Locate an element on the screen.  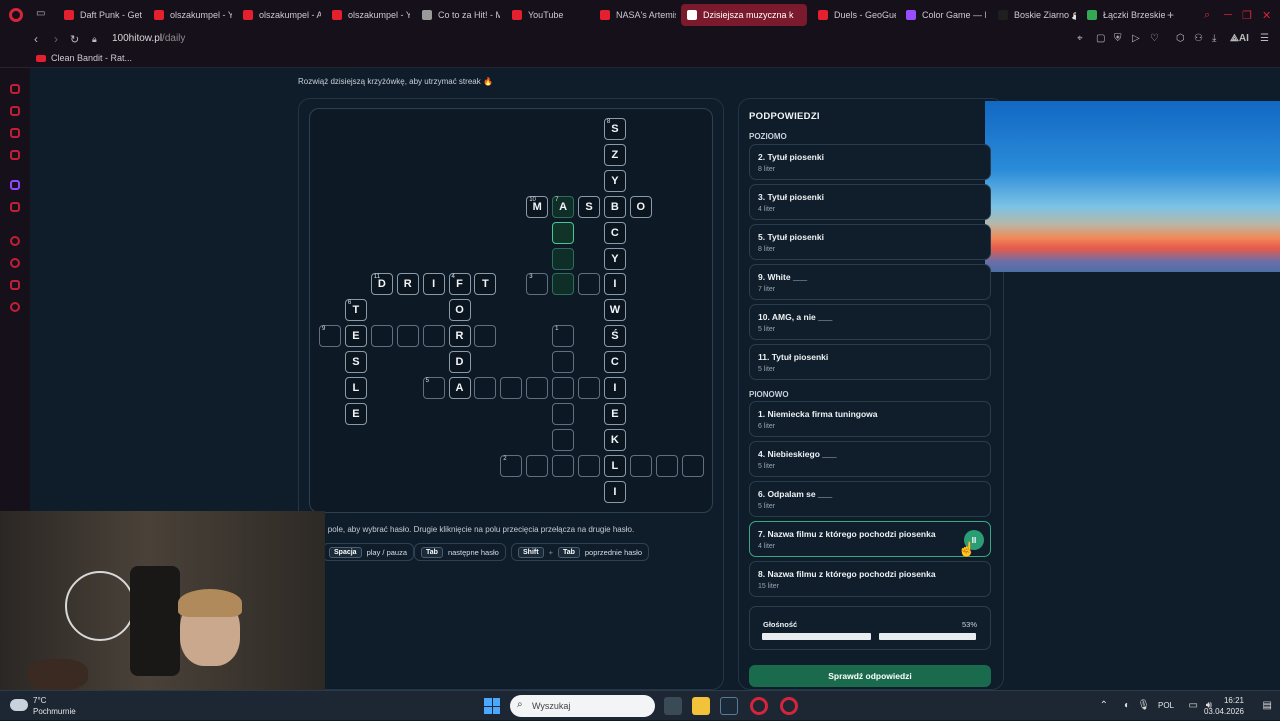
search-tabs-icon: ⌕ is located at coordinates (1207, 15).